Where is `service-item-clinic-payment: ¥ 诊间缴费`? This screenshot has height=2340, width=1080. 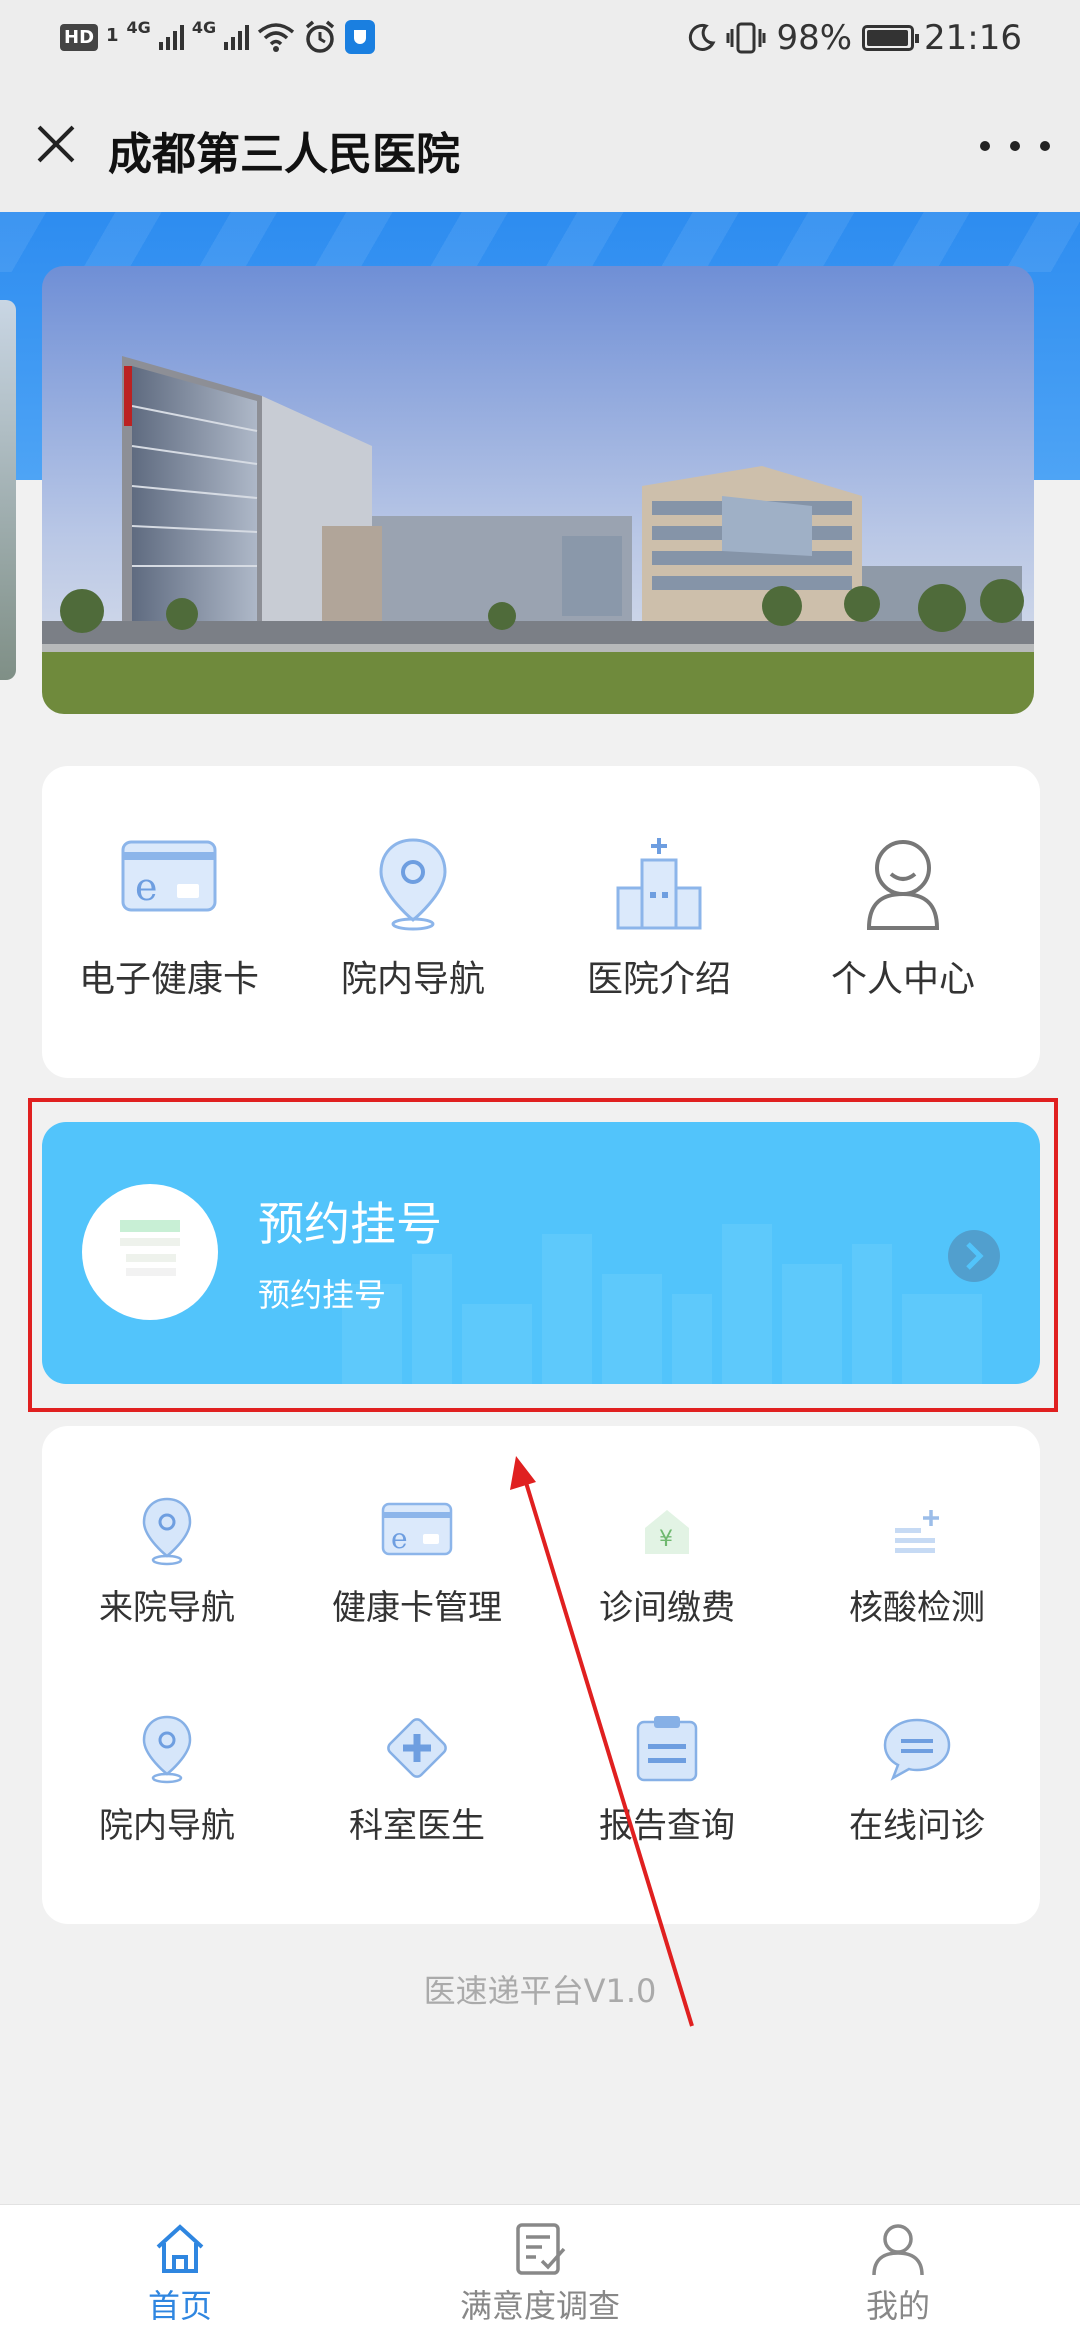 service-item-clinic-payment: ¥ 诊间缴费 is located at coordinates (667, 1562).